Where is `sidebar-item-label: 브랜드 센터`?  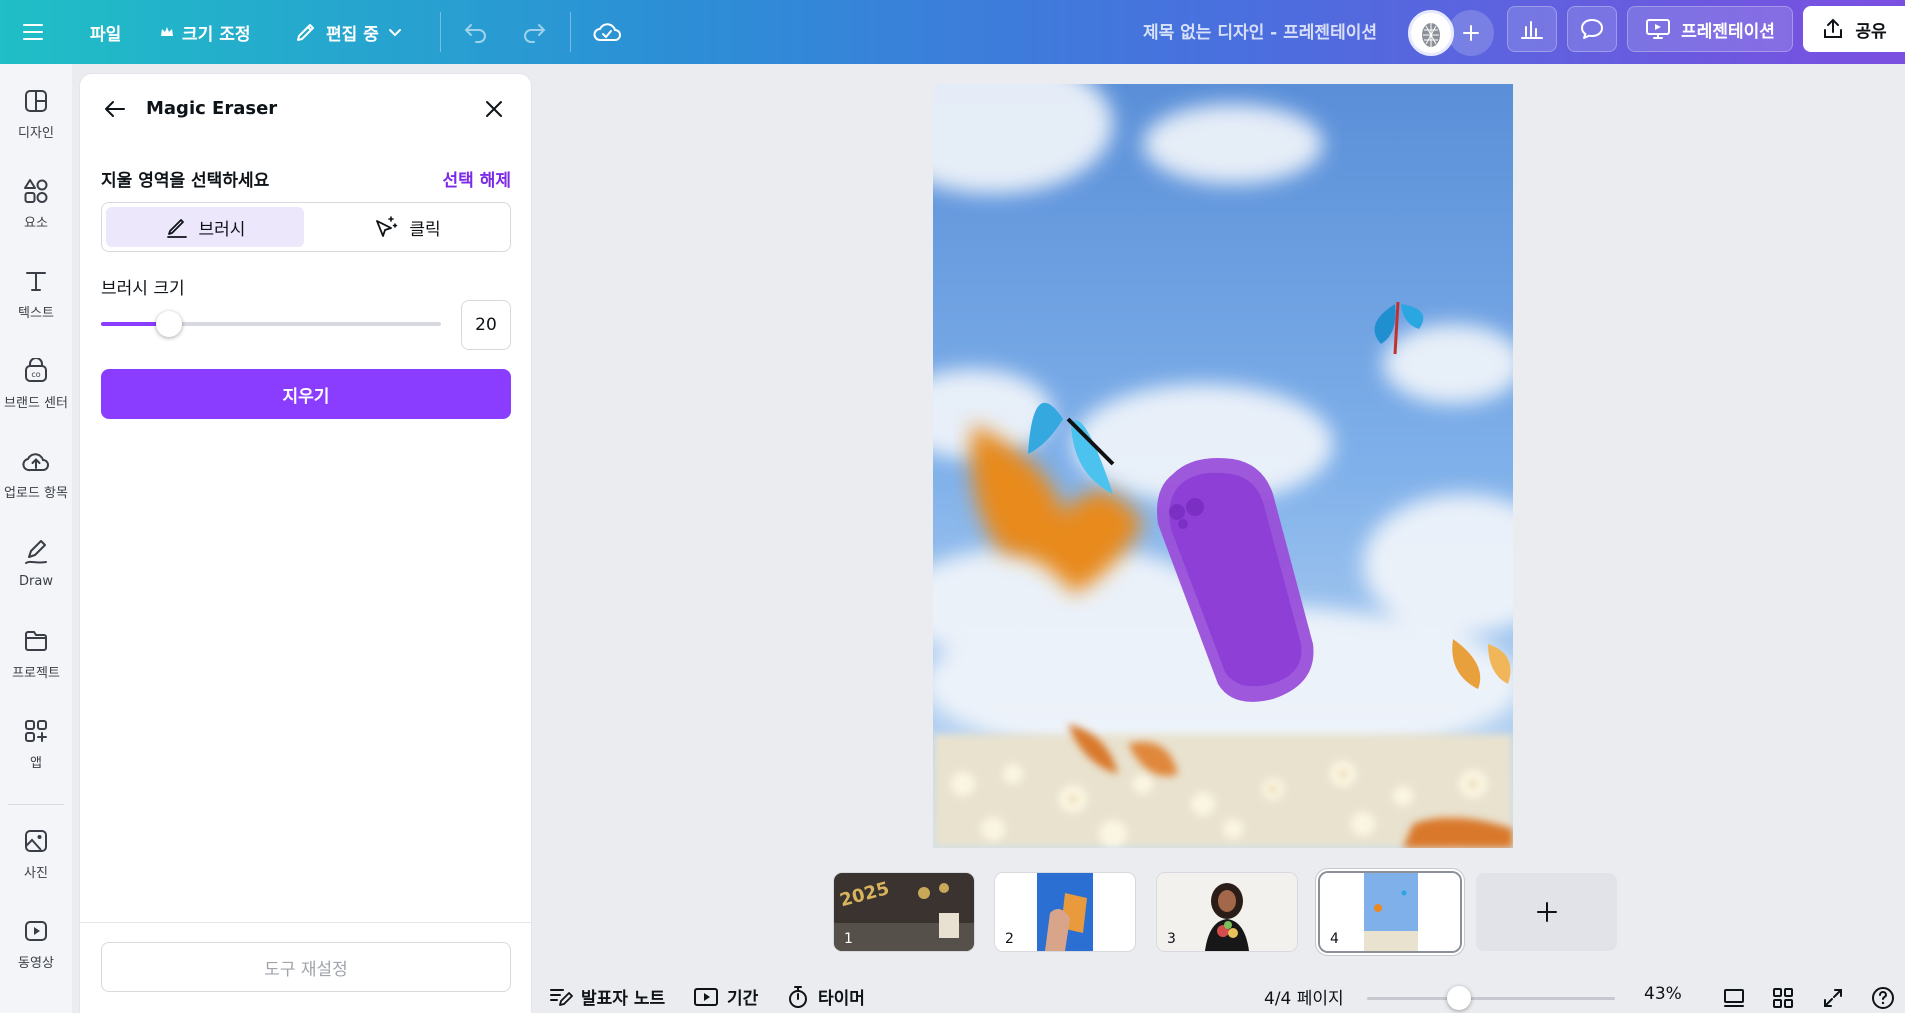
sidebar-item-label: 브랜드 센터 is located at coordinates (36, 403).